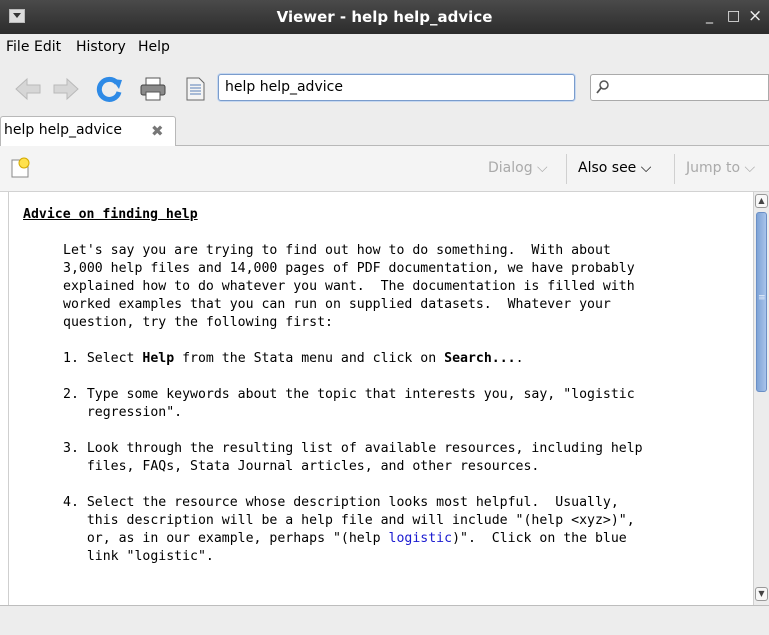 This screenshot has height=635, width=769. I want to click on tab-close-icon: ✖, so click(157, 131).